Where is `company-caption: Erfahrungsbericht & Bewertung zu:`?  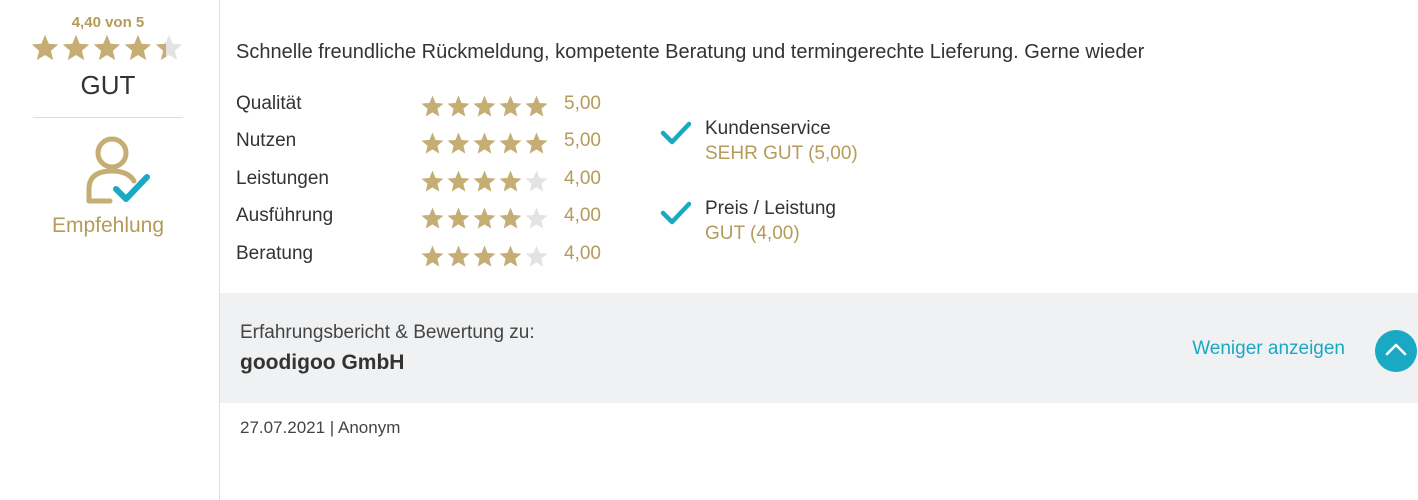
company-caption: Erfahrungsbericht & Bewertung zu: is located at coordinates (387, 332).